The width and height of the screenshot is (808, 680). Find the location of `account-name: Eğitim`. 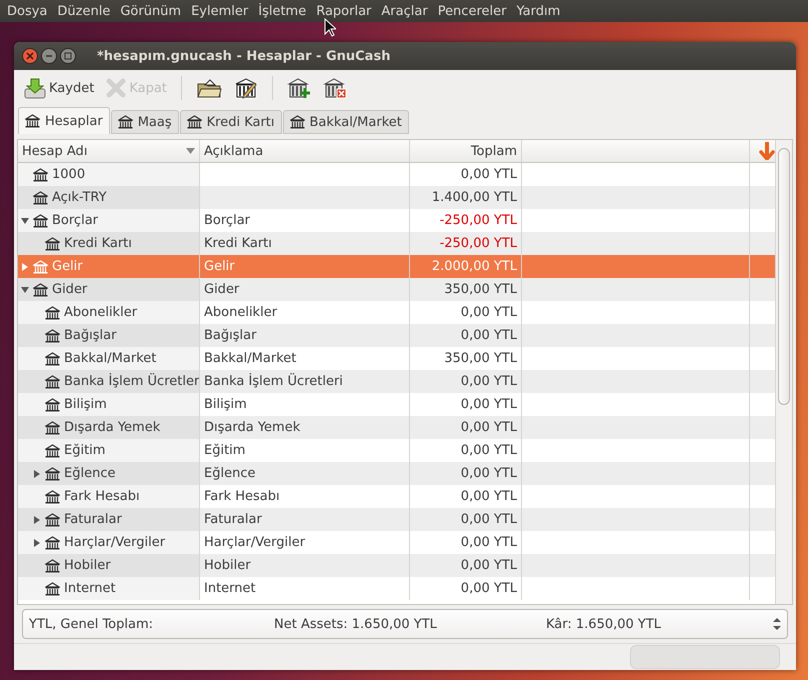

account-name: Eğitim is located at coordinates (85, 450).